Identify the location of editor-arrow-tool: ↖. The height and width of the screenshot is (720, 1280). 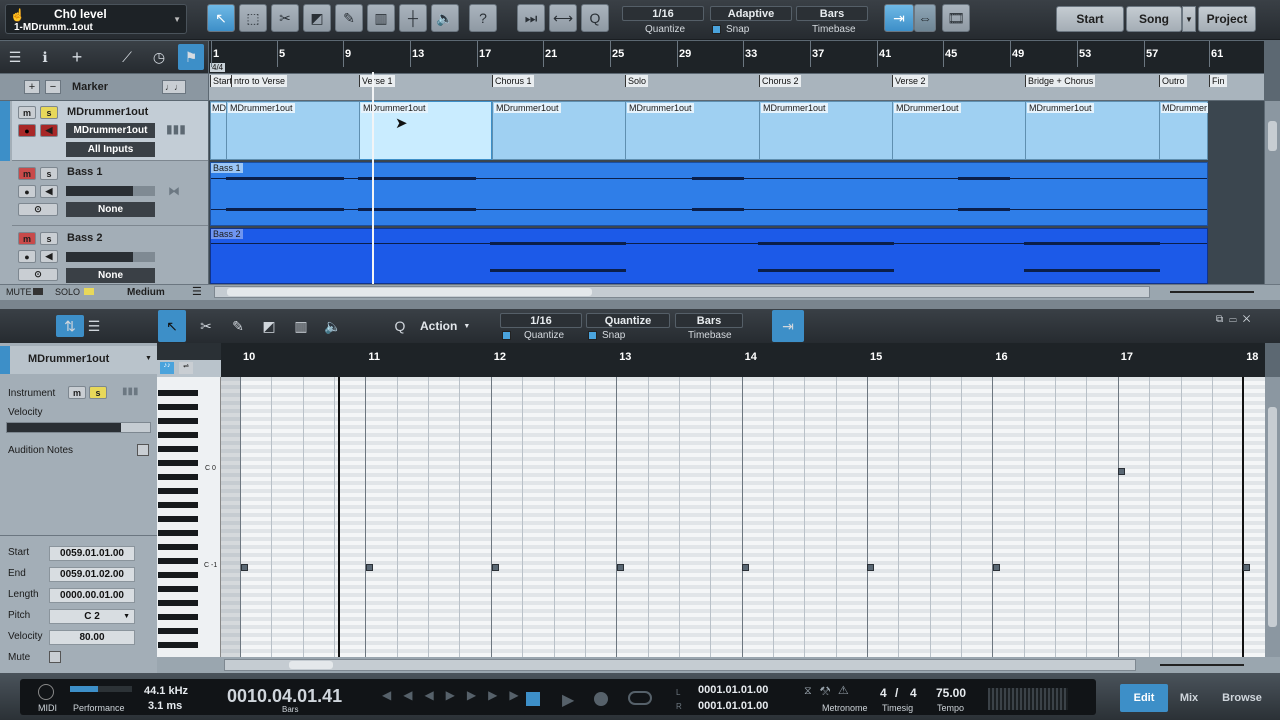
(172, 326).